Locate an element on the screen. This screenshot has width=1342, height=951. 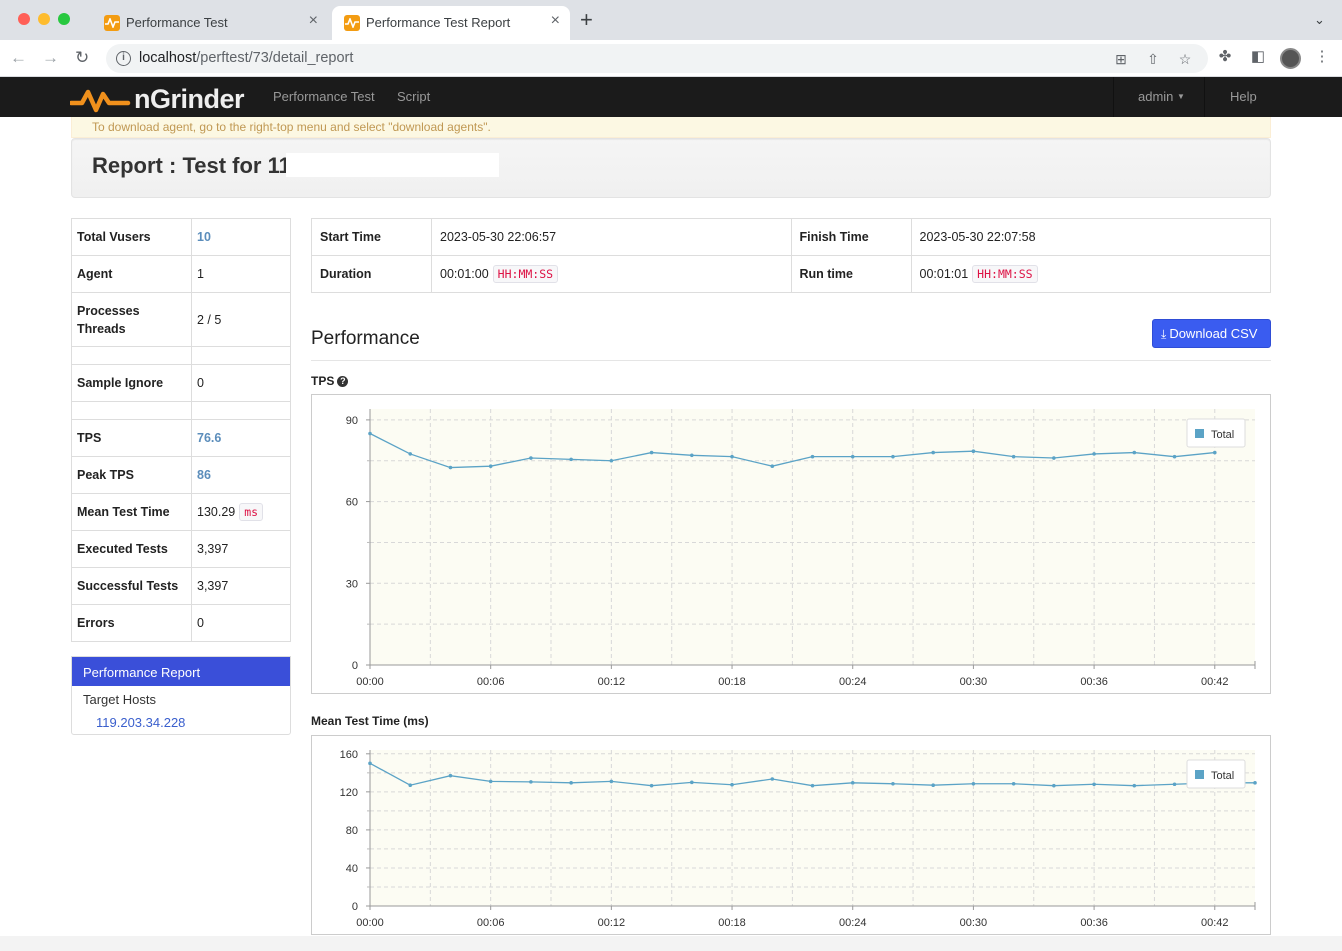
extensions-puzzle-icon: ✤ is located at coordinates (1225, 57).